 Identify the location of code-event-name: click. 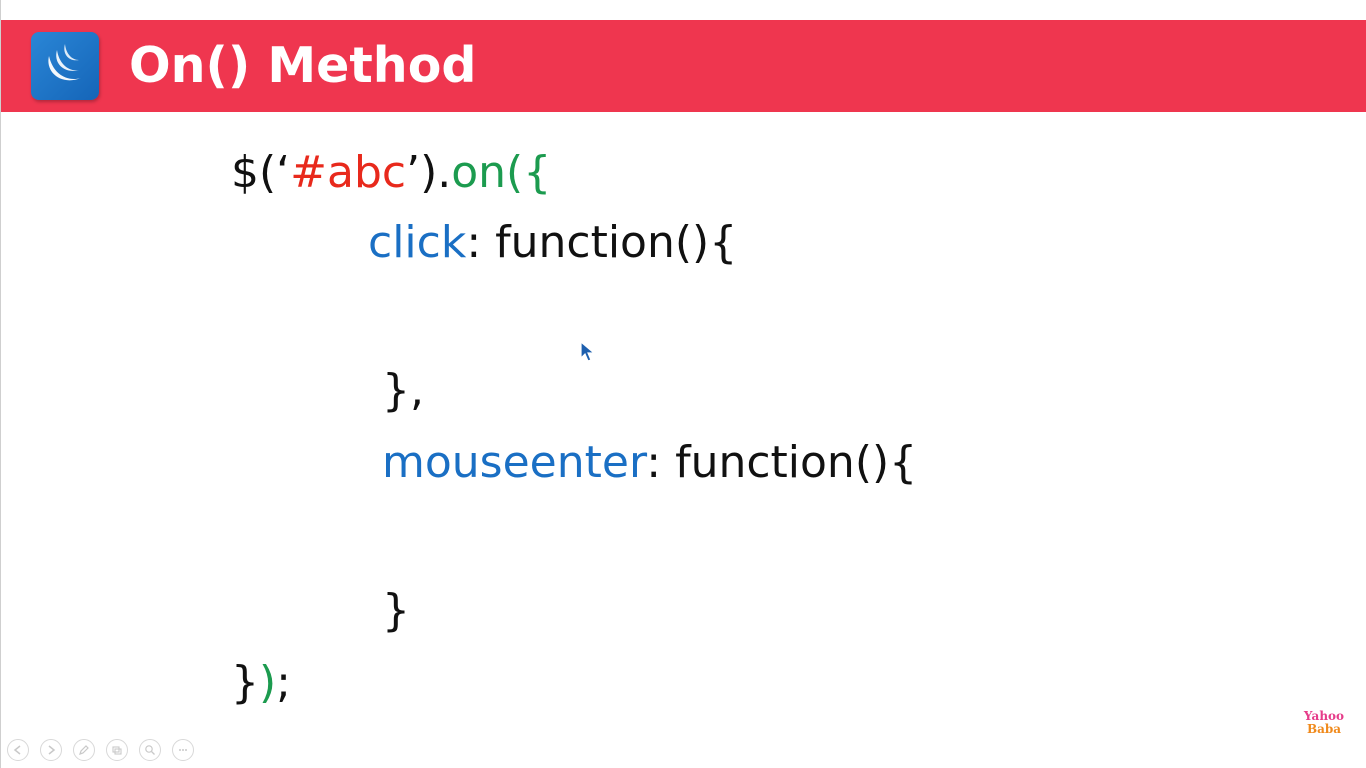
(417, 242).